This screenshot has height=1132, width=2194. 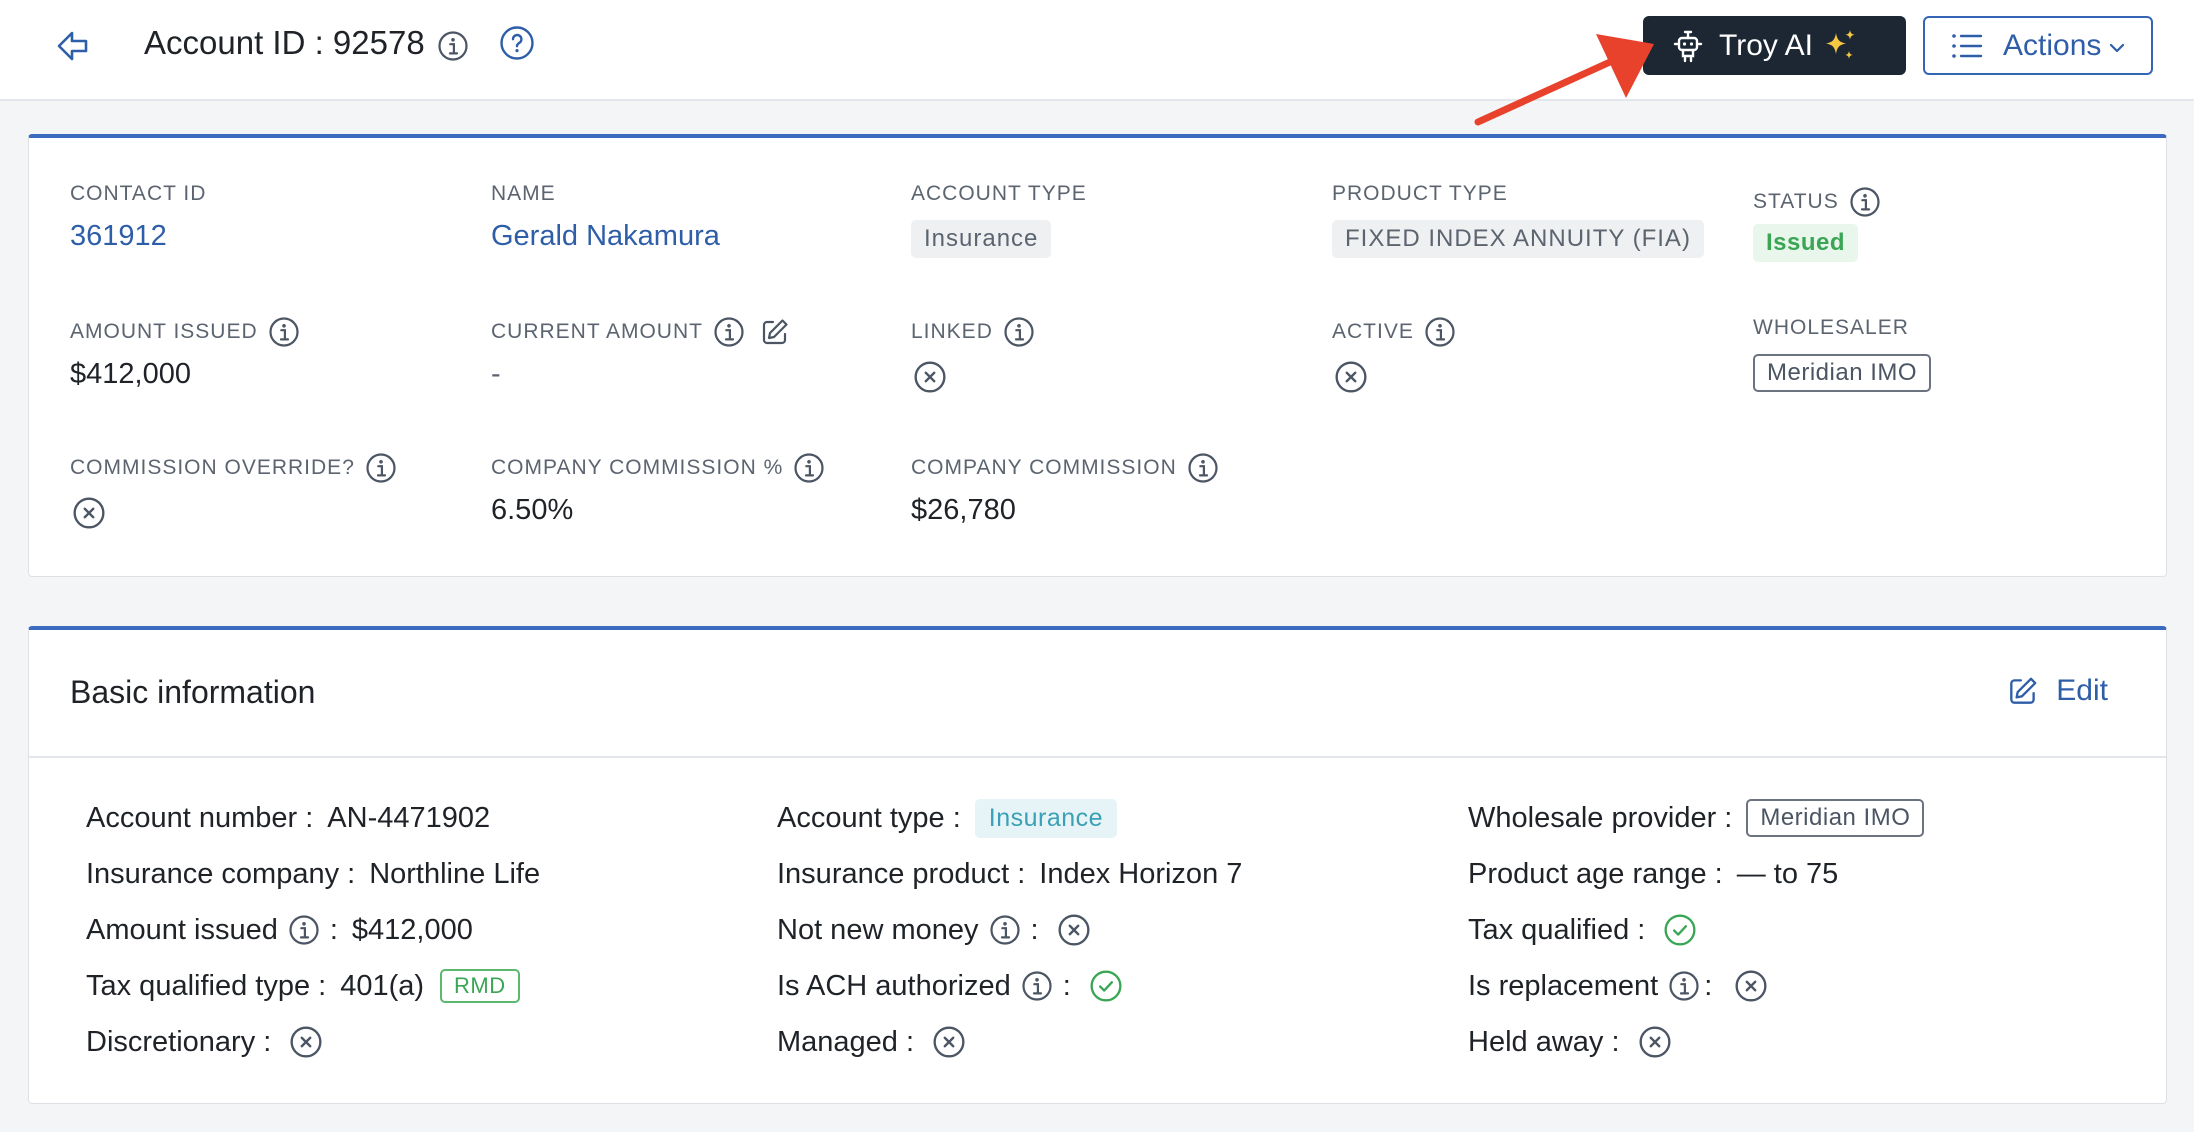 What do you see at coordinates (164, 331) in the screenshot?
I see `amount-issued-label: AMOUNT ISSUED` at bounding box center [164, 331].